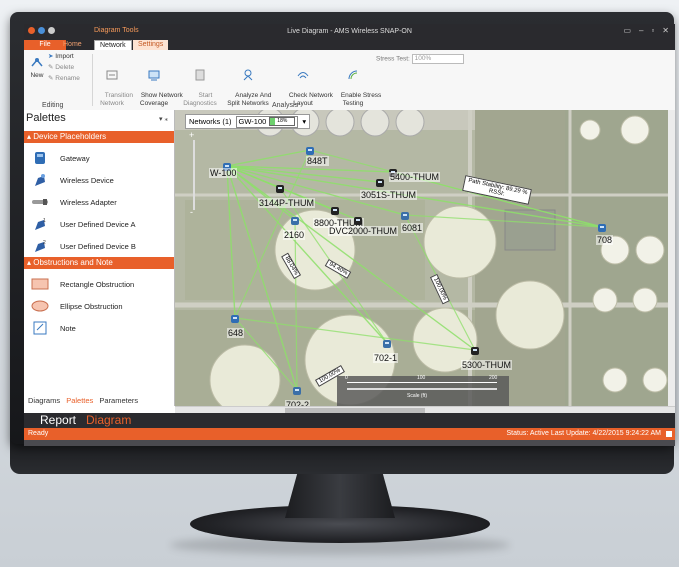 This screenshot has width=679, height=567. Describe the element at coordinates (72, 180) in the screenshot. I see `palette-item-wireless-device: Wireless Device` at that location.